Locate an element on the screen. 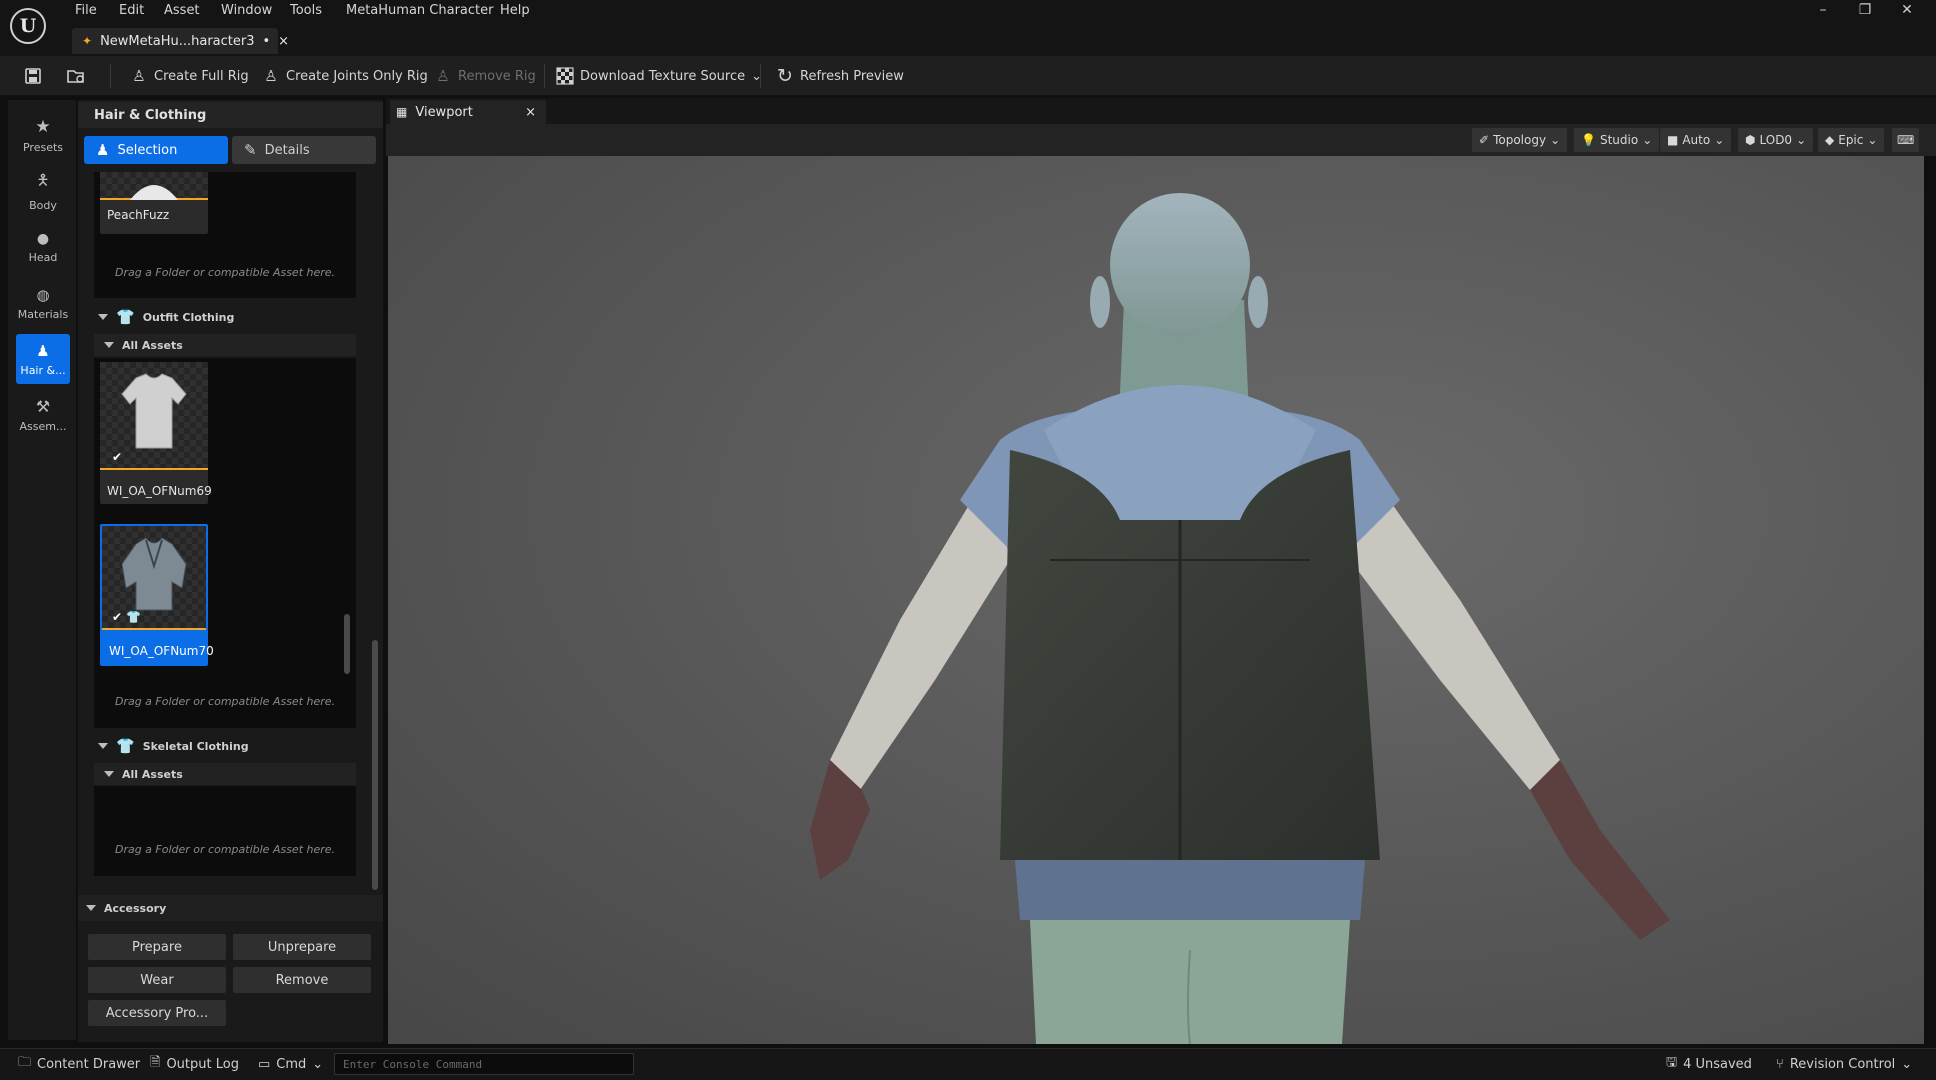 Image resolution: width=1936 pixels, height=1080 pixels. save-button is located at coordinates (33, 76).